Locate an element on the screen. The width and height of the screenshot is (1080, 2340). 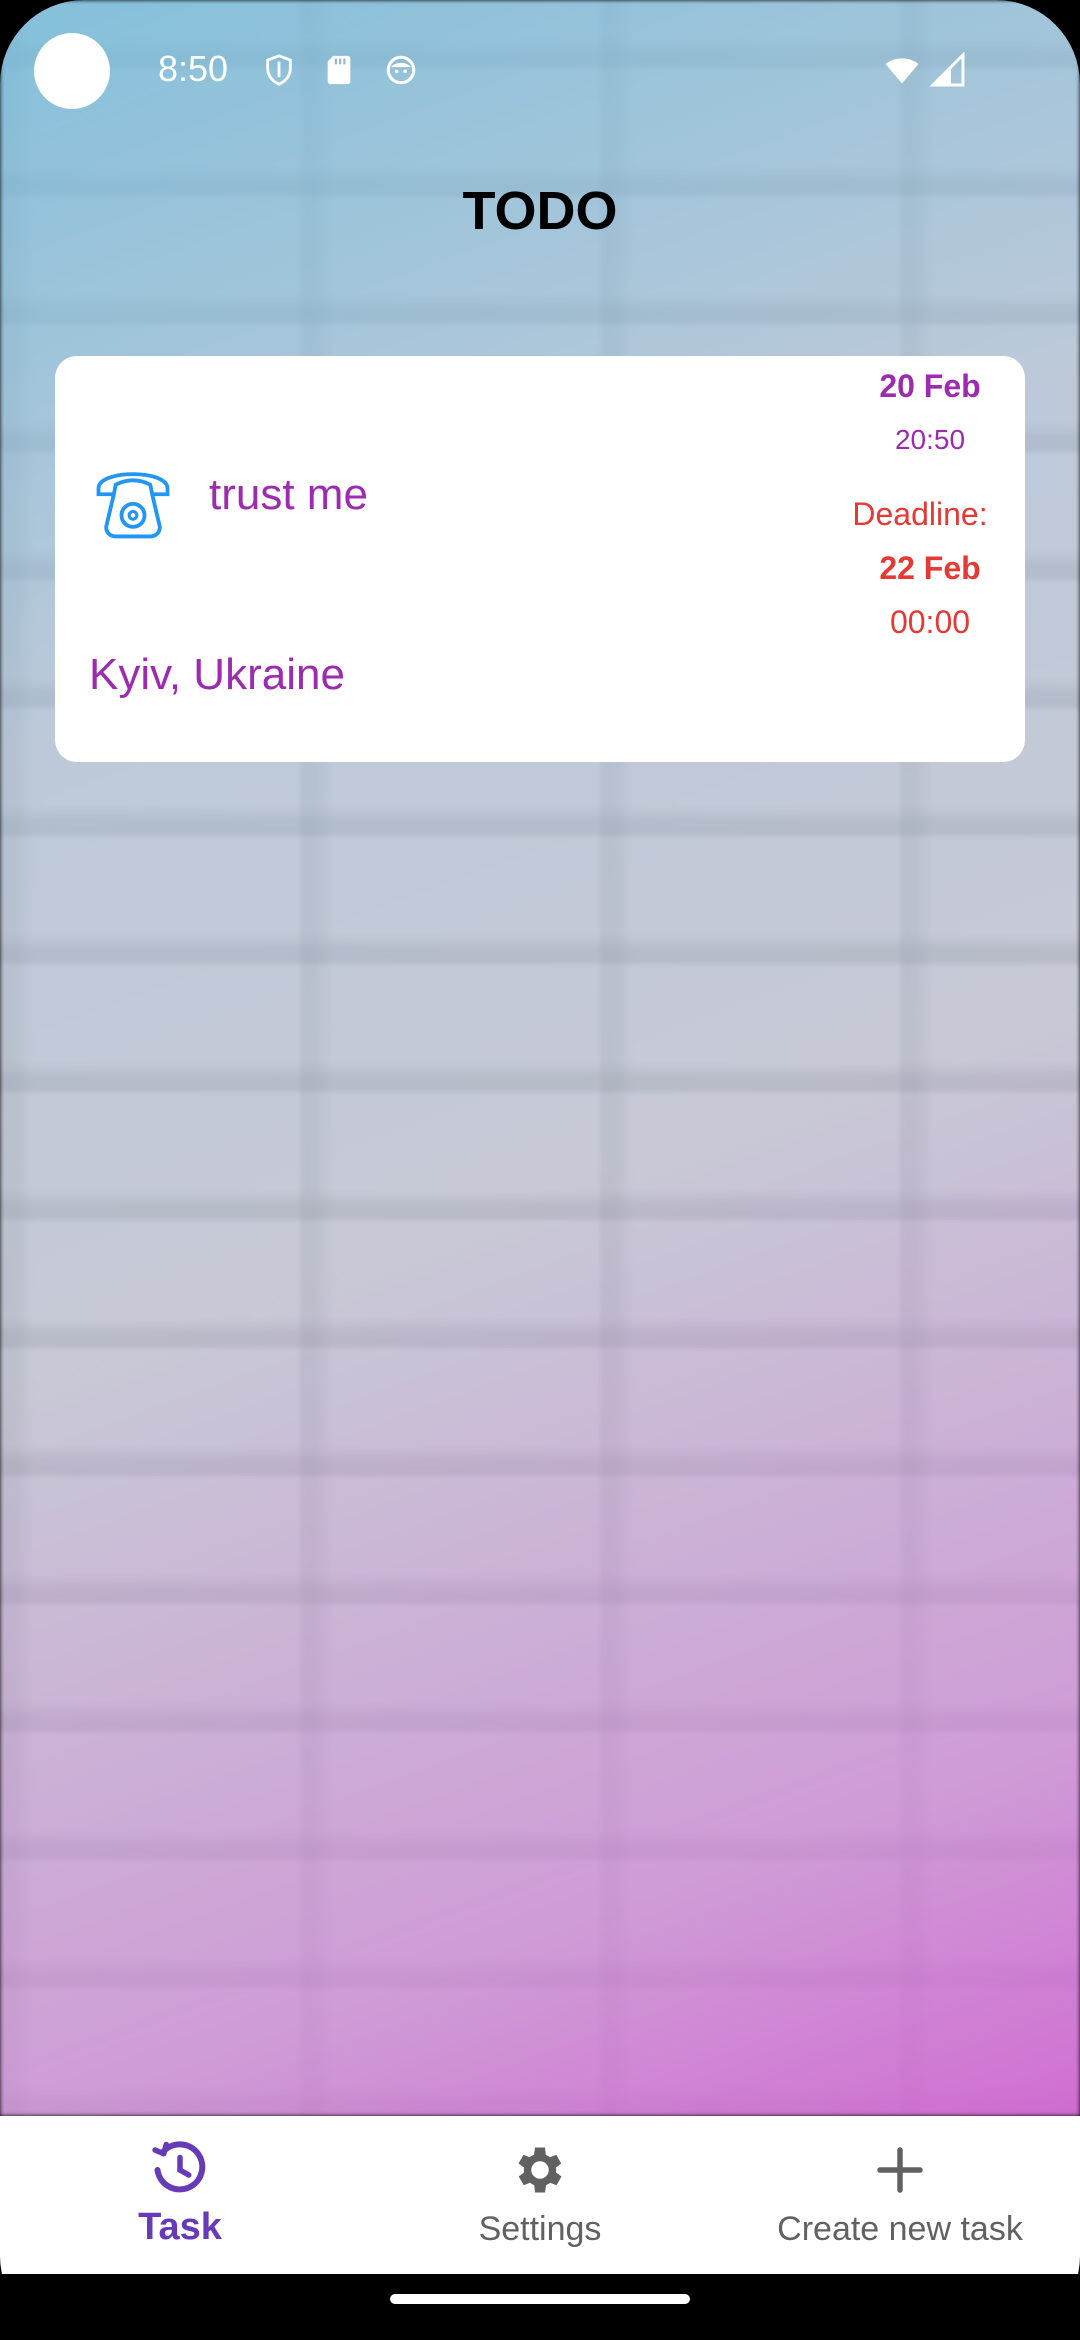
telephone-icon is located at coordinates (133, 505).